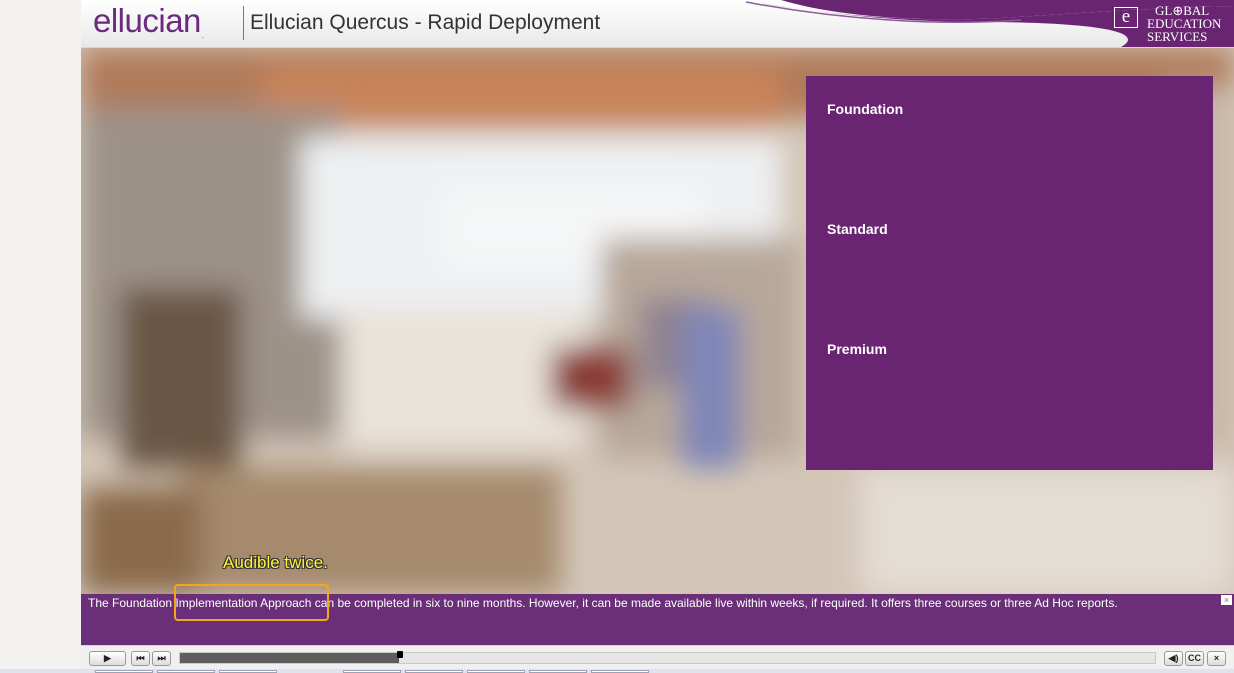 Image resolution: width=1234 pixels, height=673 pixels. Describe the element at coordinates (1216, 658) in the screenshot. I see `close-player-button: ×` at that location.